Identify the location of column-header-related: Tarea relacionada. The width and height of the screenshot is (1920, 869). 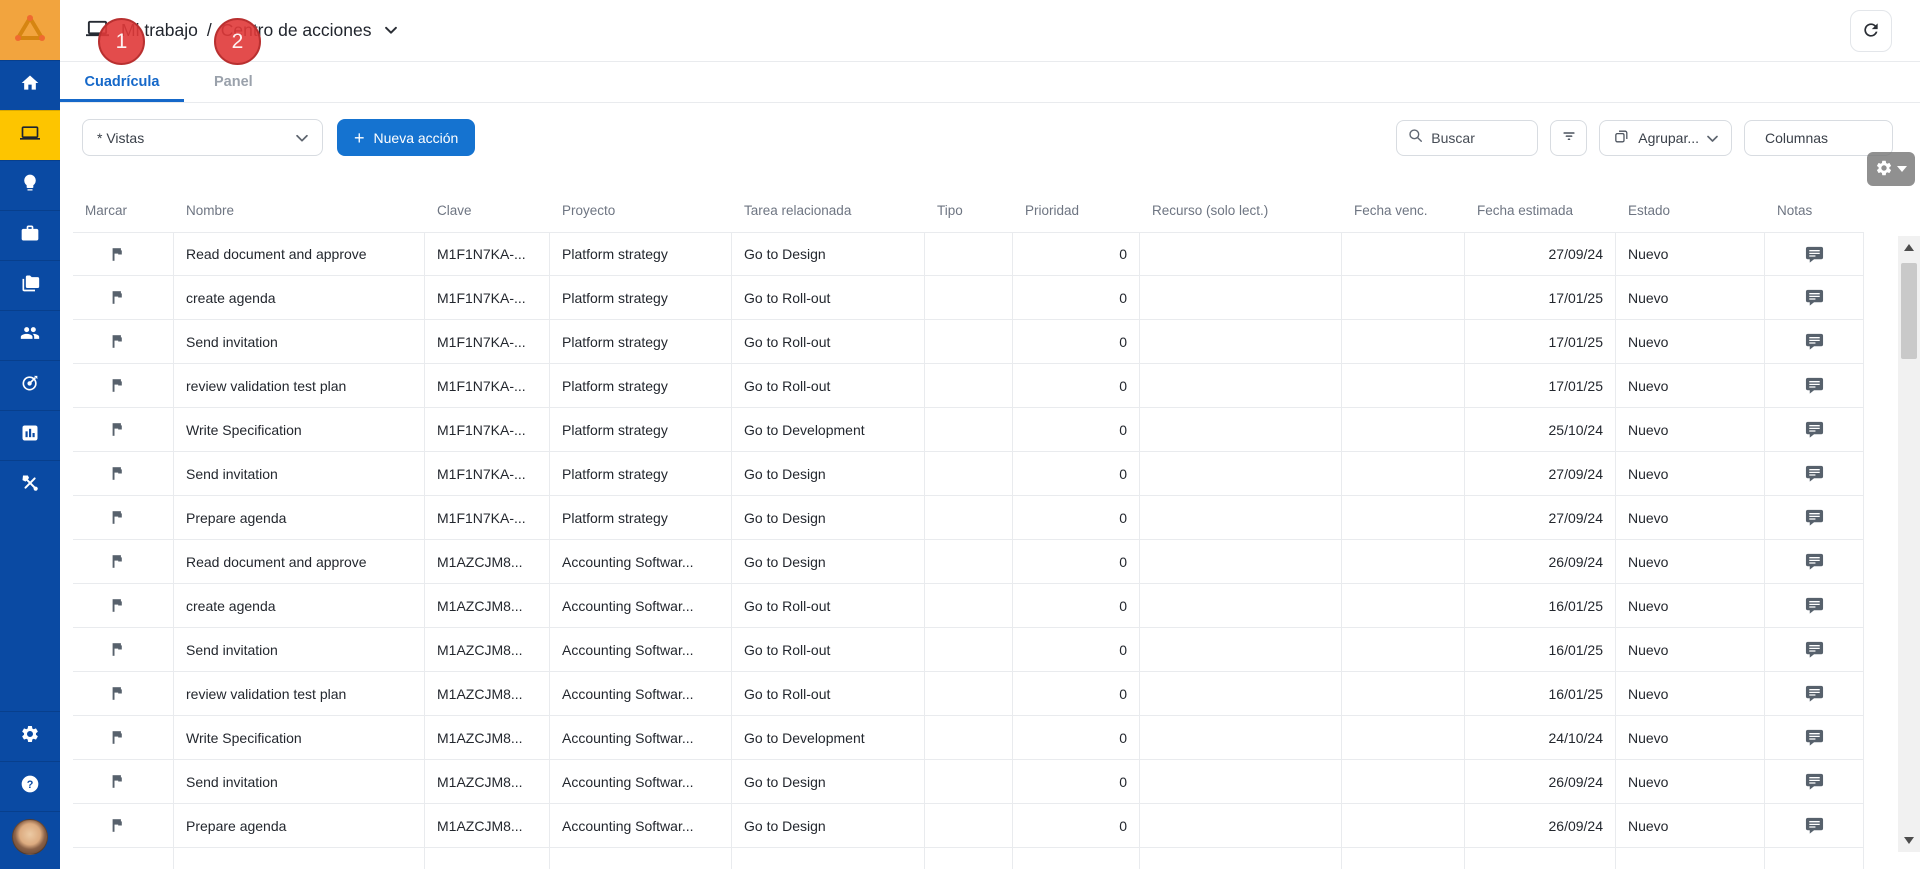
(828, 210).